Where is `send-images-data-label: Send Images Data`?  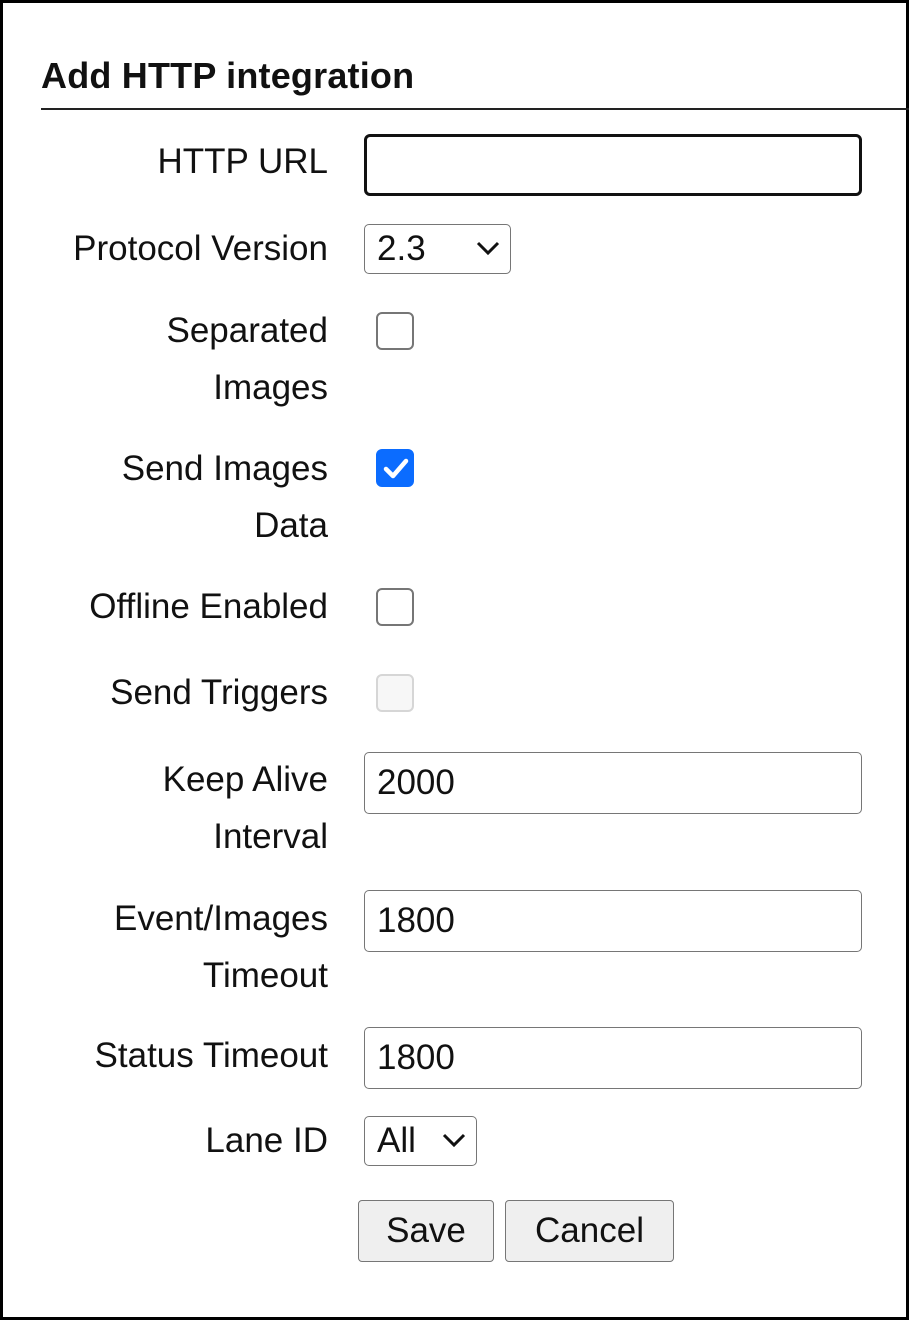
send-images-data-label: Send Images Data is located at coordinates (224, 497).